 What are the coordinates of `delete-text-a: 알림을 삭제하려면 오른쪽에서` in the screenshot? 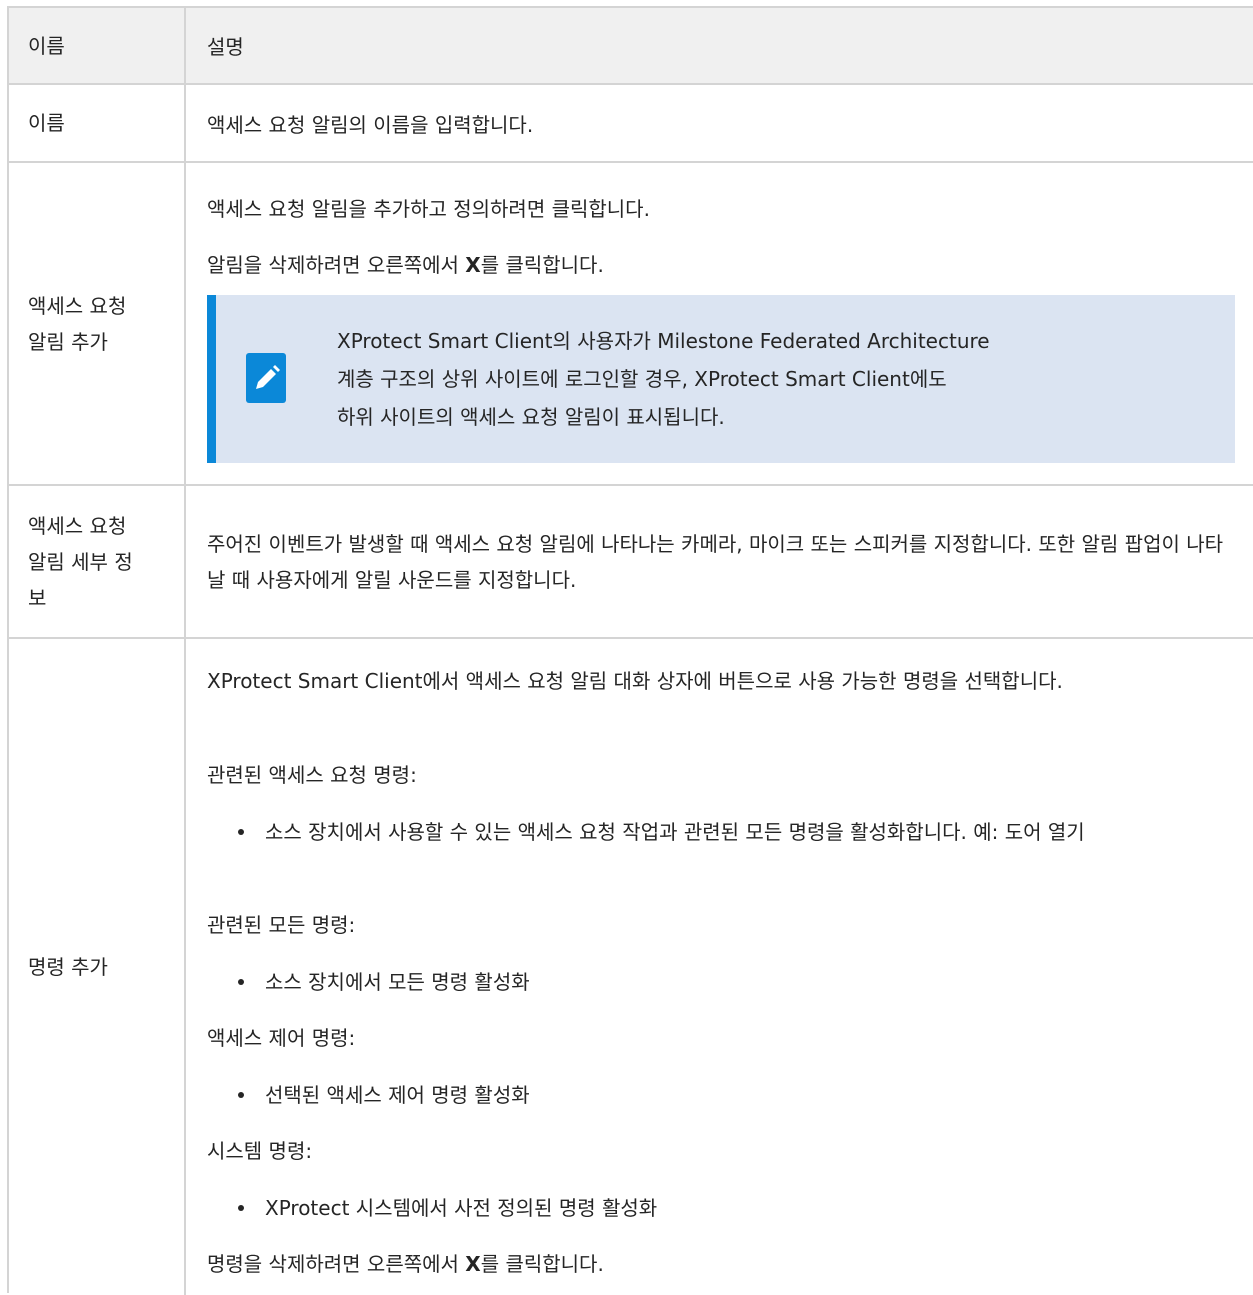 It's located at (336, 265).